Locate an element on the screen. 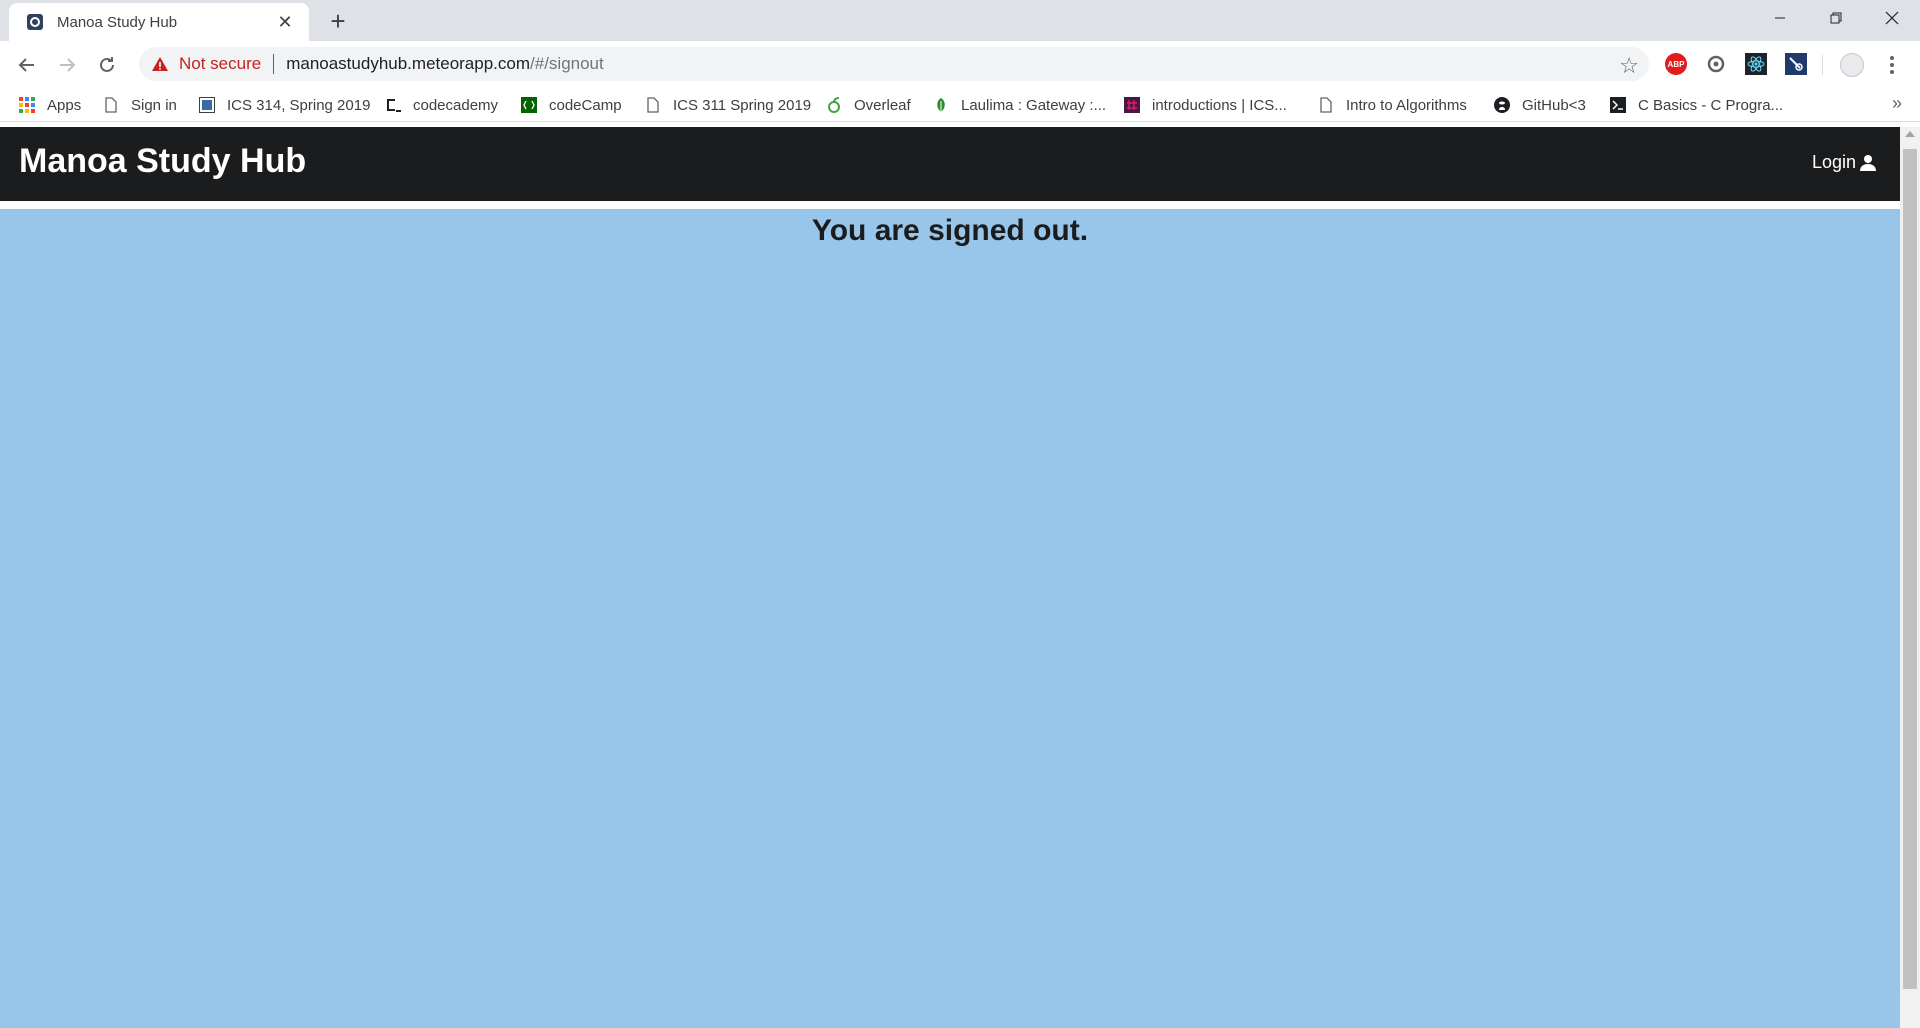 The width and height of the screenshot is (1920, 1028). github-icon is located at coordinates (1502, 105).